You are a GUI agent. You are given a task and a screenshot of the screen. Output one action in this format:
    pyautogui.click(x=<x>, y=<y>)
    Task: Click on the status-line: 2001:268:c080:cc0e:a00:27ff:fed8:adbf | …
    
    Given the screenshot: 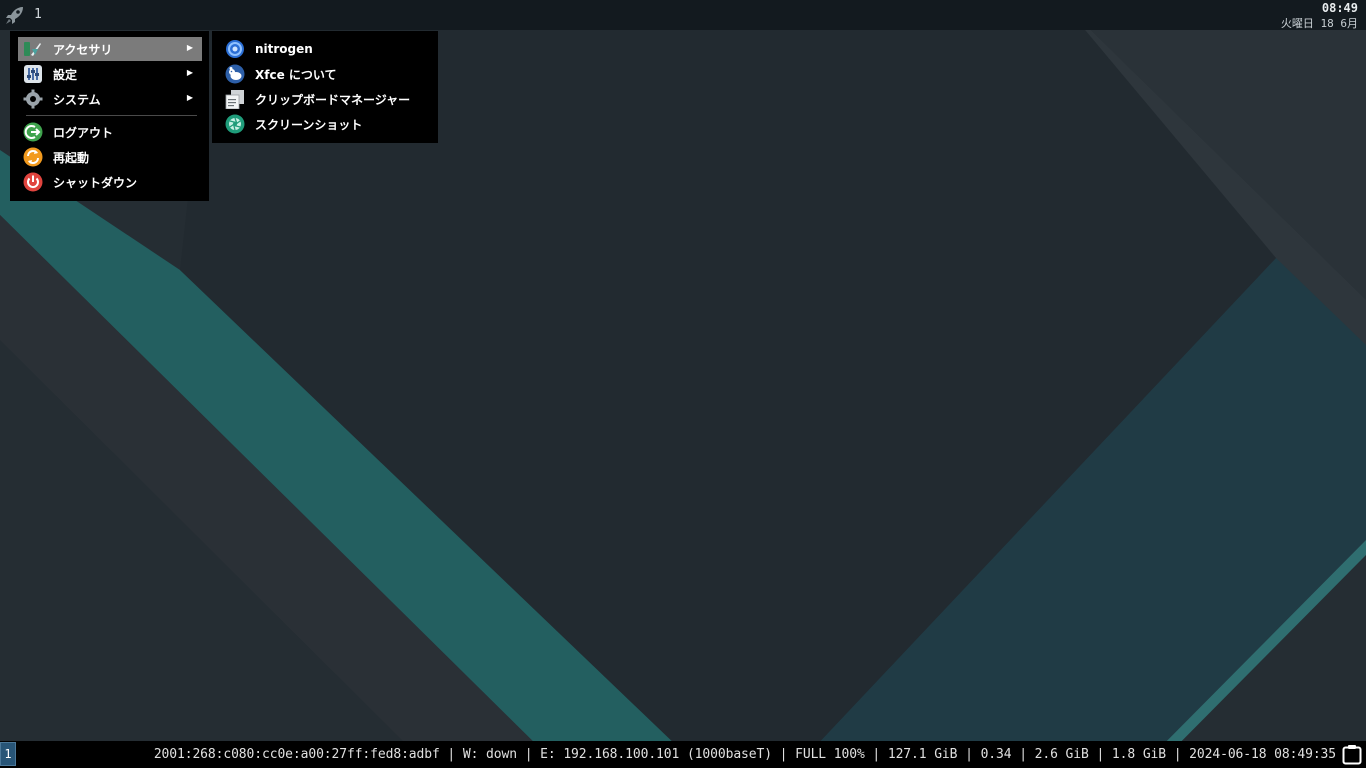 What is the action you would take?
    pyautogui.click(x=744, y=754)
    